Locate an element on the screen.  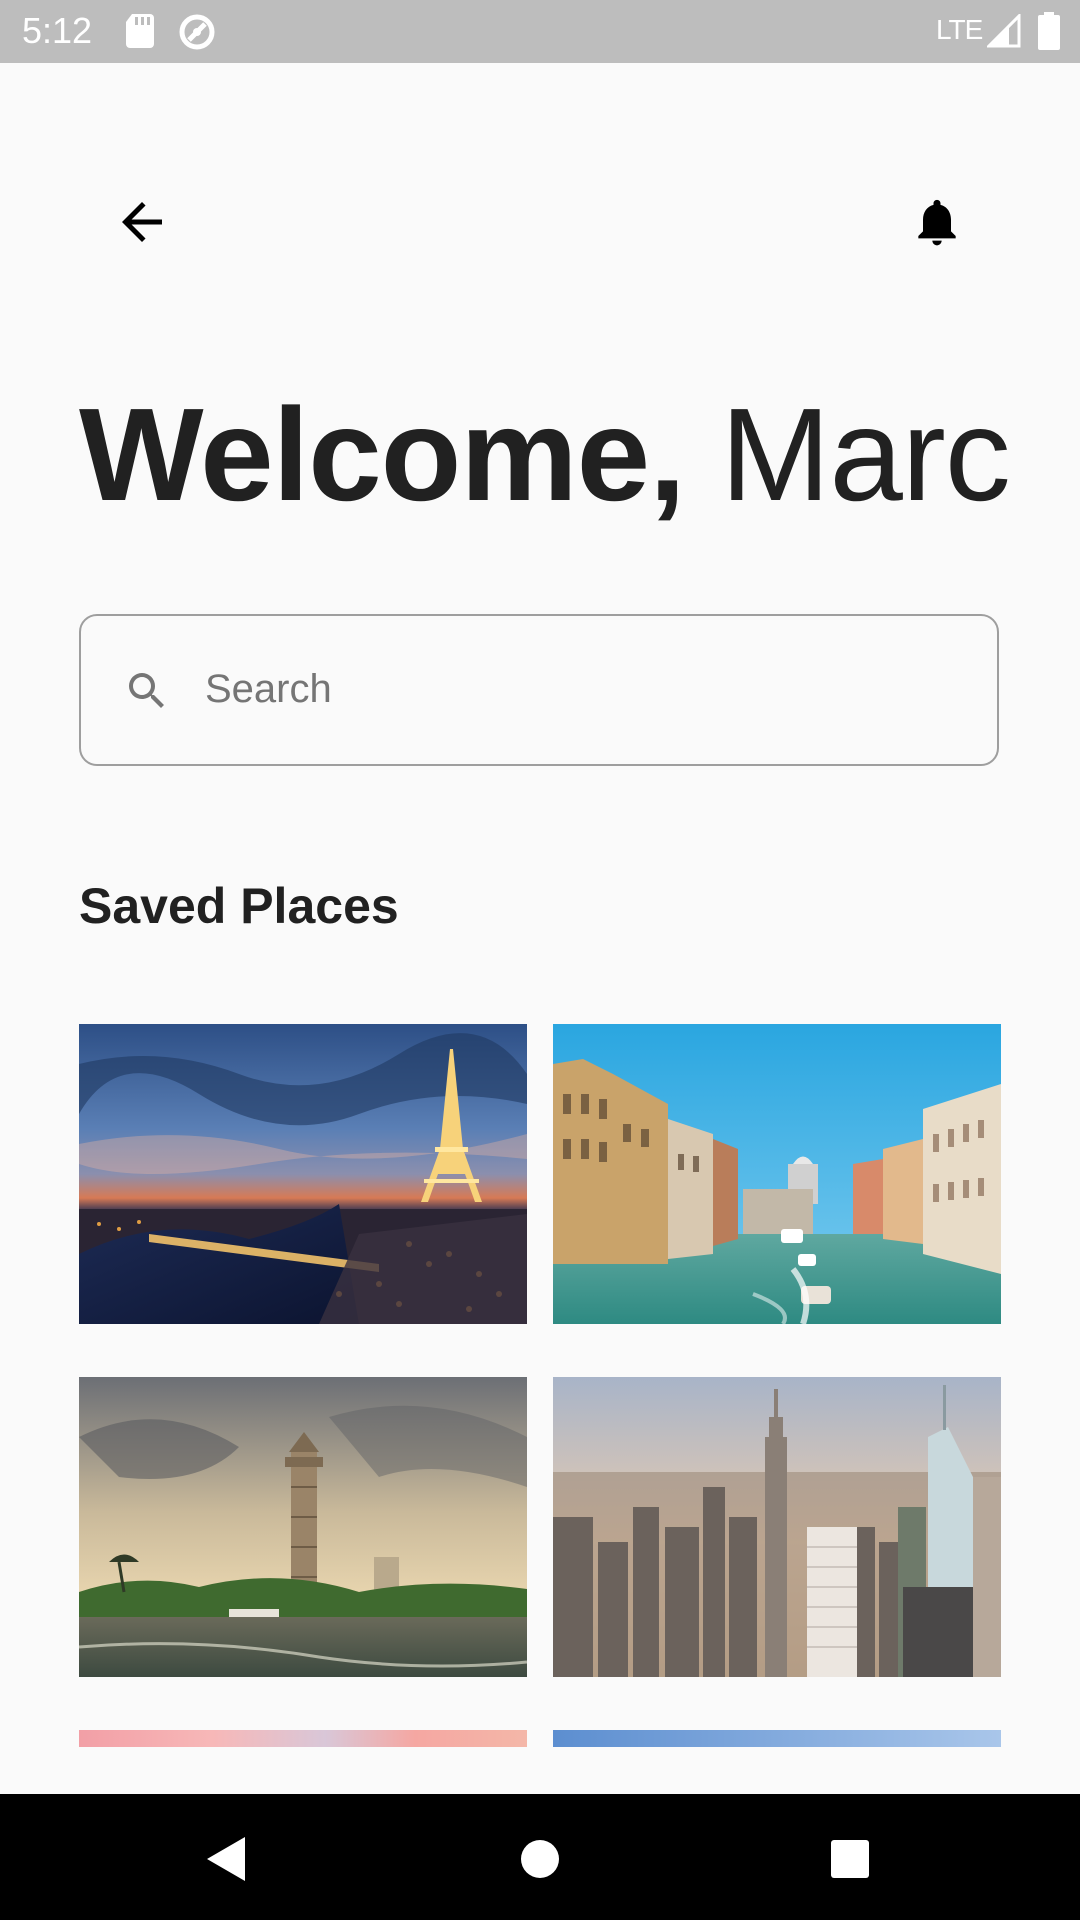
paris-eiffel-tower-image is located at coordinates (303, 1174).